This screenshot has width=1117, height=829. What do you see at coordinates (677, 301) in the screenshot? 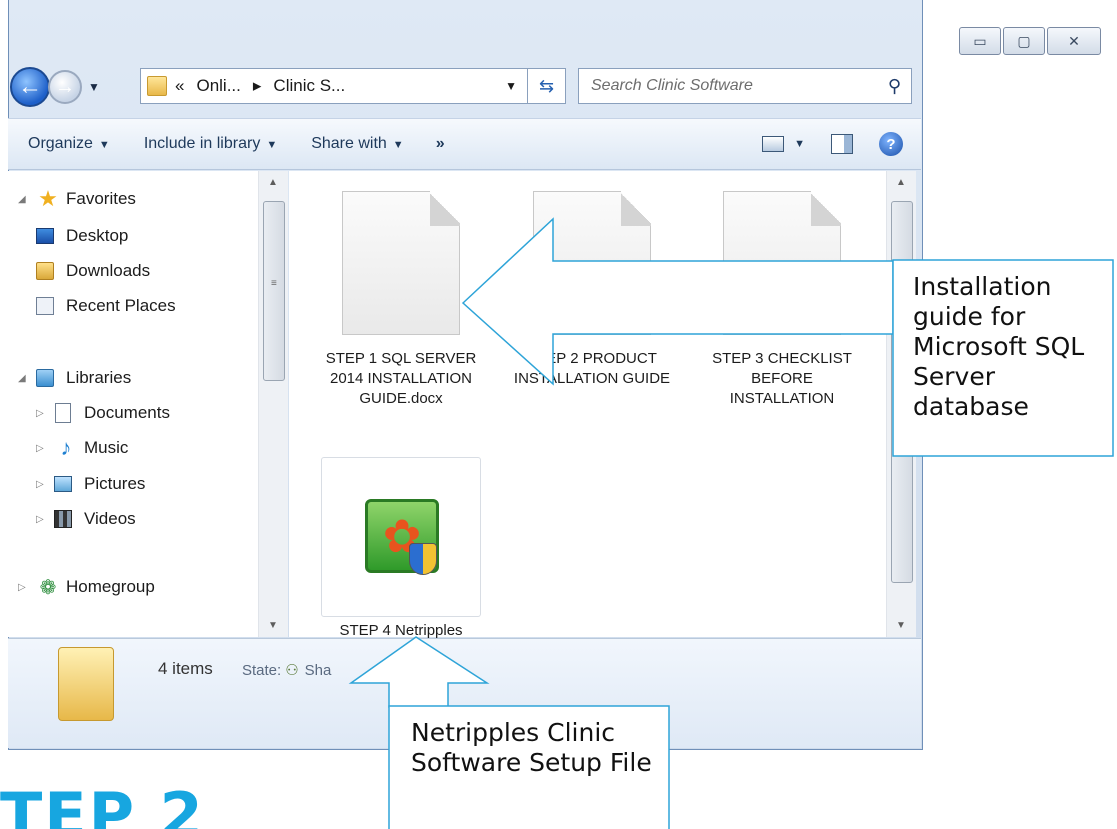
I see `callout-arrow-left` at bounding box center [677, 301].